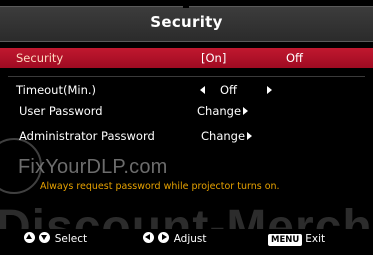 The height and width of the screenshot is (255, 373). Describe the element at coordinates (40, 58) in the screenshot. I see `security-label: Security` at that location.